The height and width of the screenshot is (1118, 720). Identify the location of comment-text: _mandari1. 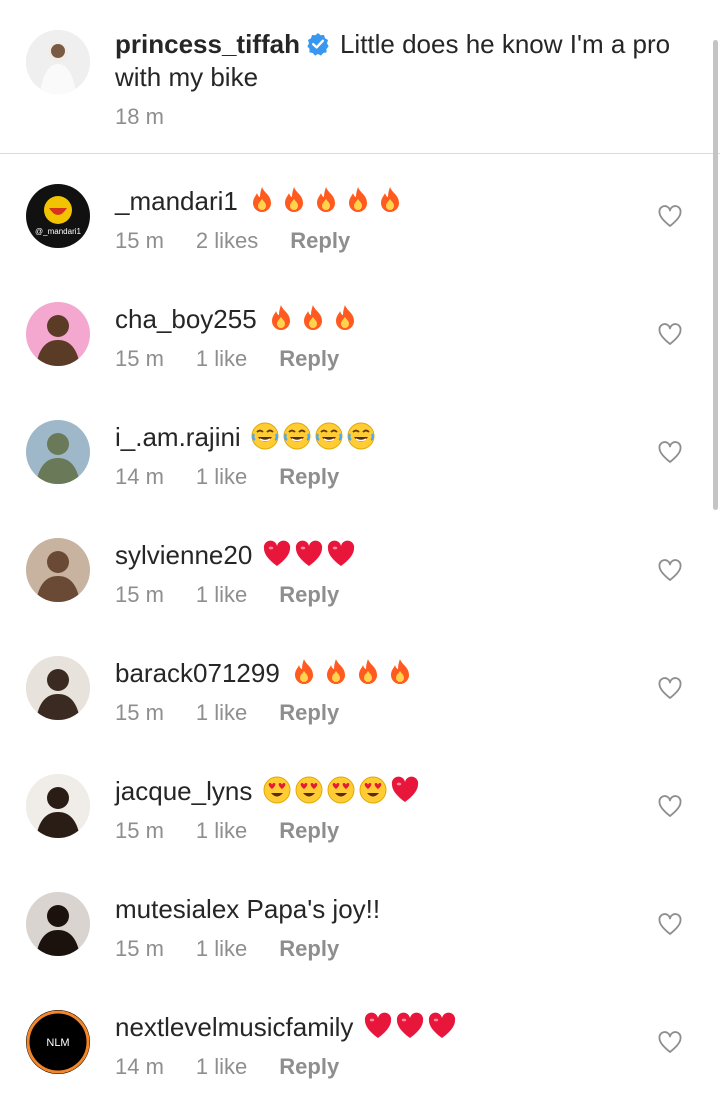
(260, 201).